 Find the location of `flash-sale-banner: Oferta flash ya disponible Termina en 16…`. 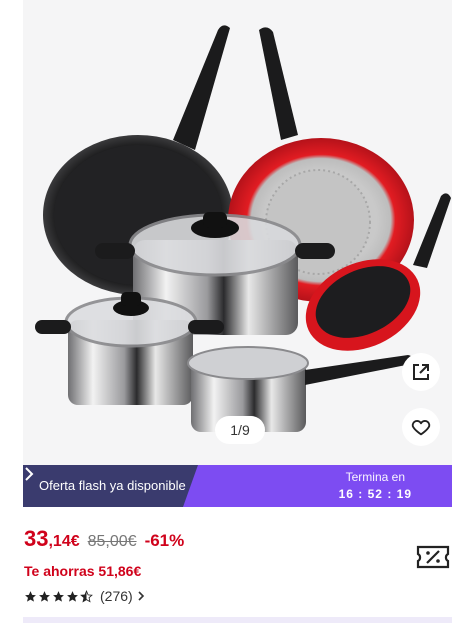

flash-sale-banner: Oferta flash ya disponible Termina en 16… is located at coordinates (237, 486).